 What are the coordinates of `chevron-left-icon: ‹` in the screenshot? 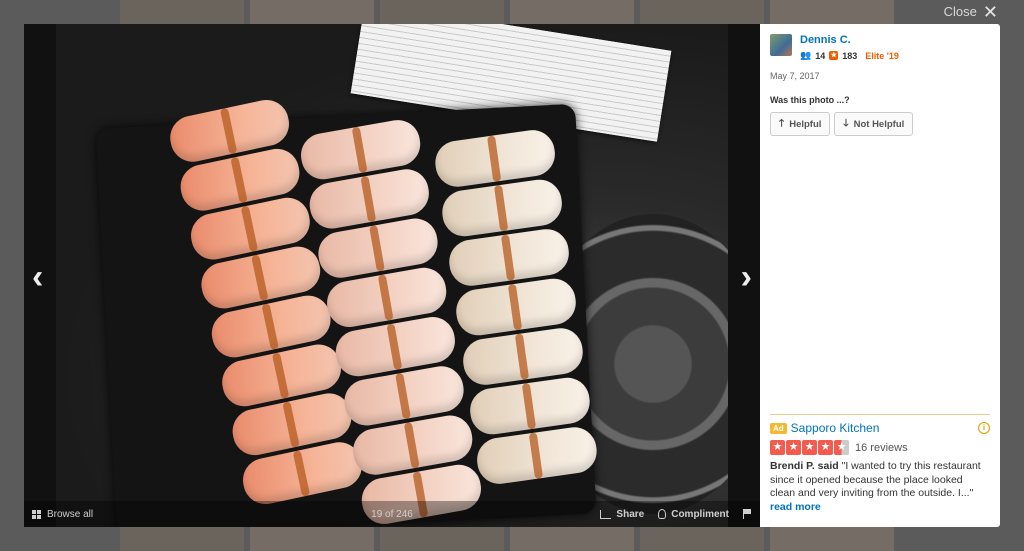 It's located at (38, 277).